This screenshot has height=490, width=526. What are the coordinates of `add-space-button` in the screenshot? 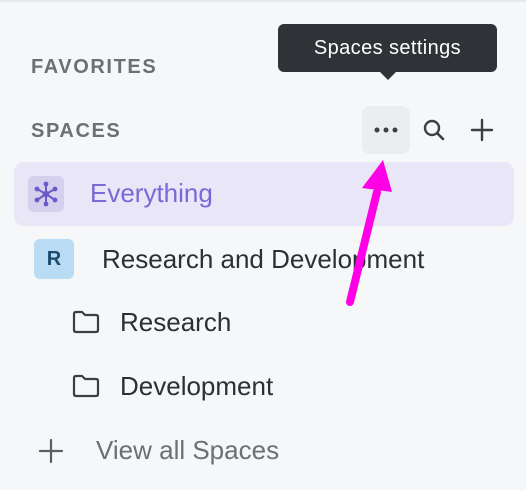 It's located at (482, 130).